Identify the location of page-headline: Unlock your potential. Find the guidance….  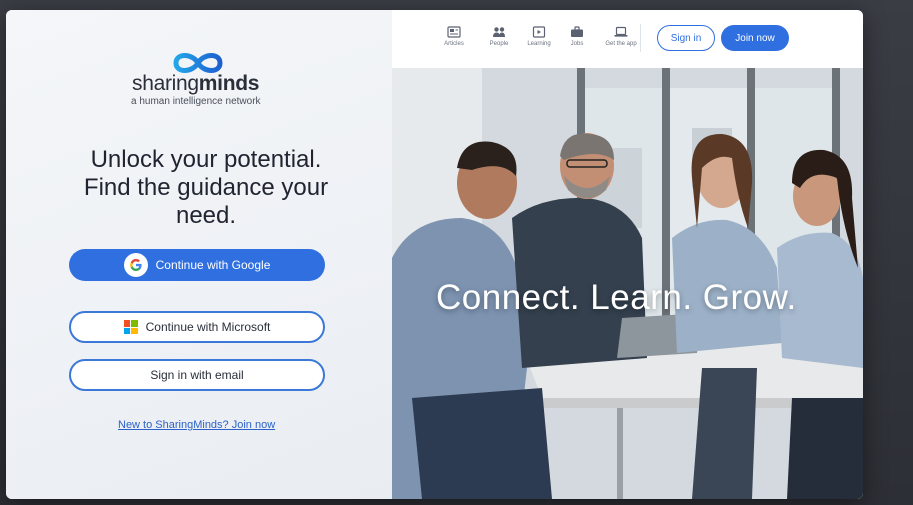
(206, 187).